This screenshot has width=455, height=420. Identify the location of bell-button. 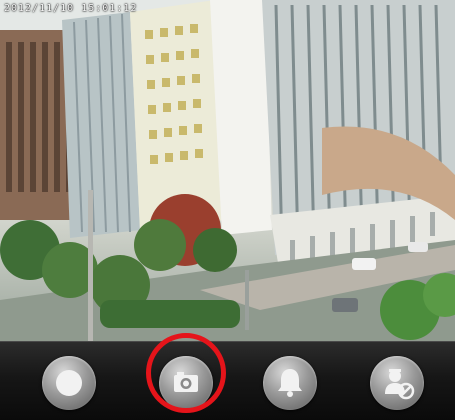
(290, 383).